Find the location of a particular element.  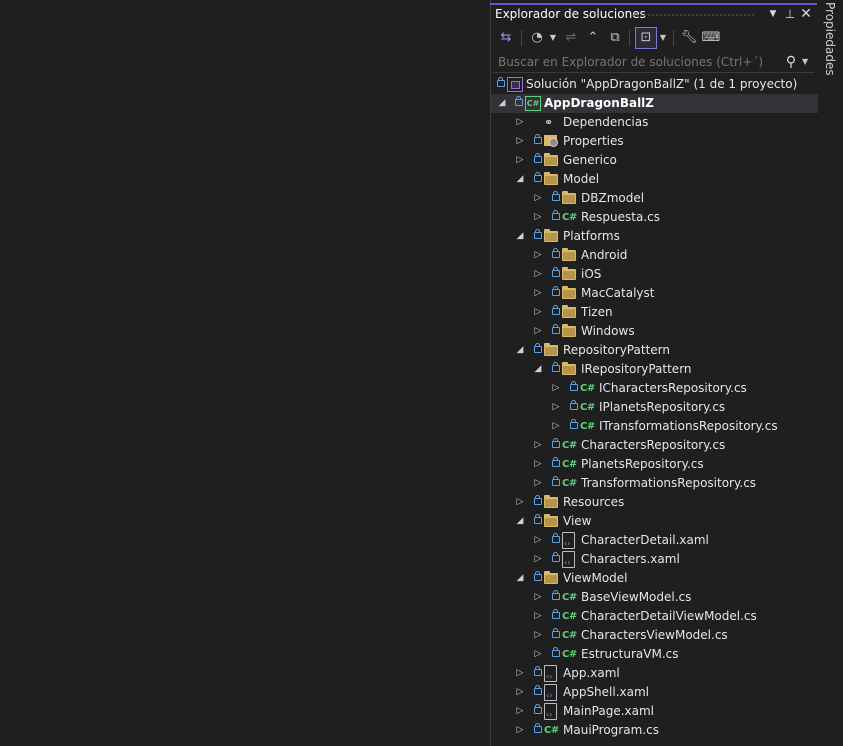

tree-item: ▷ C# MauiProgram.cs is located at coordinates (654, 730).